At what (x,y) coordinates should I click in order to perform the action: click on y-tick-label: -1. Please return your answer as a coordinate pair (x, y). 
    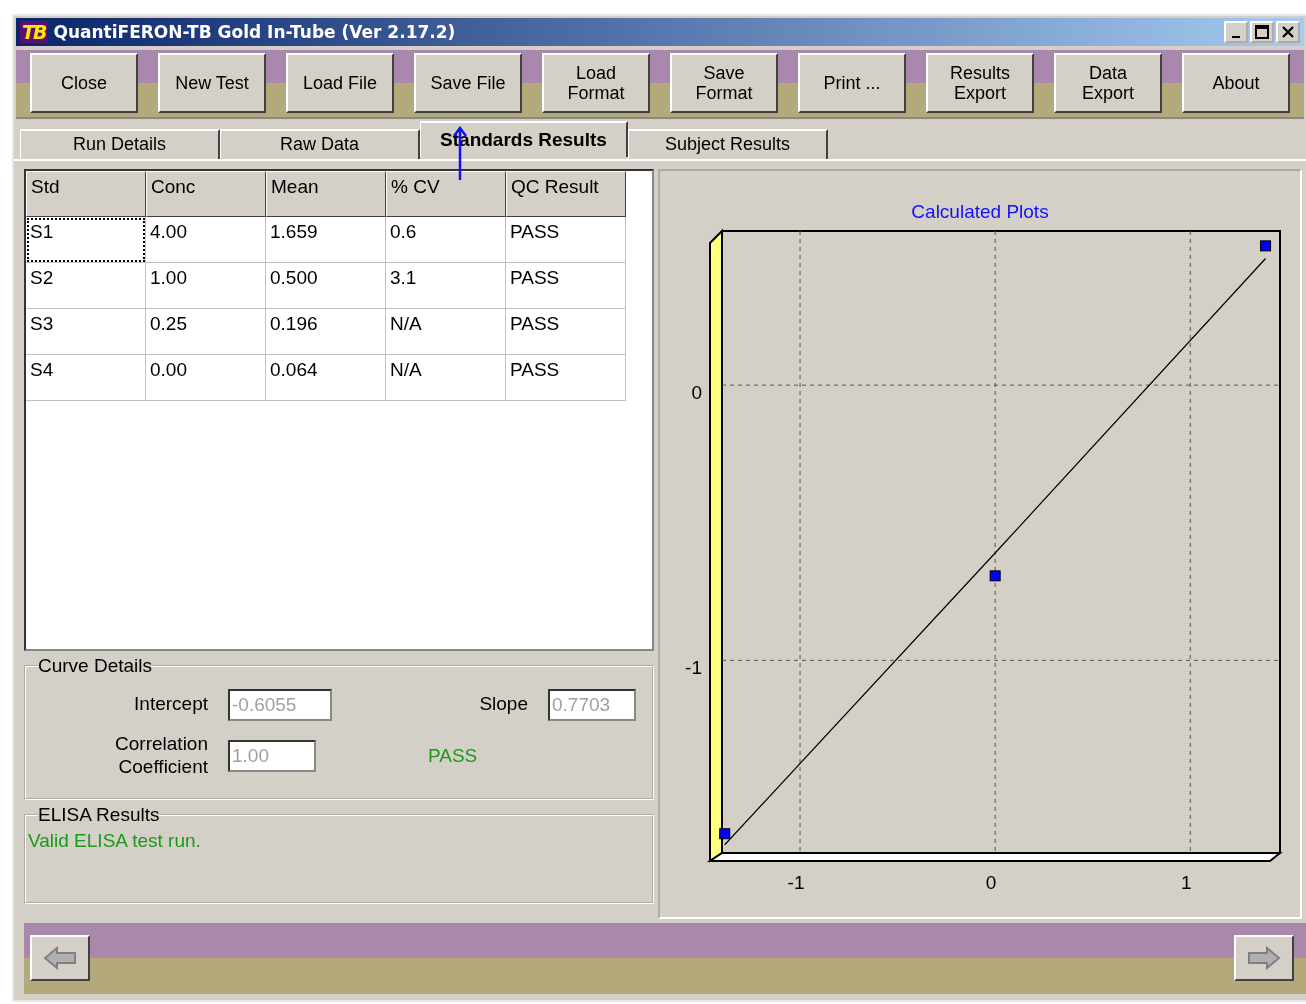
    Looking at the image, I should click on (693, 668).